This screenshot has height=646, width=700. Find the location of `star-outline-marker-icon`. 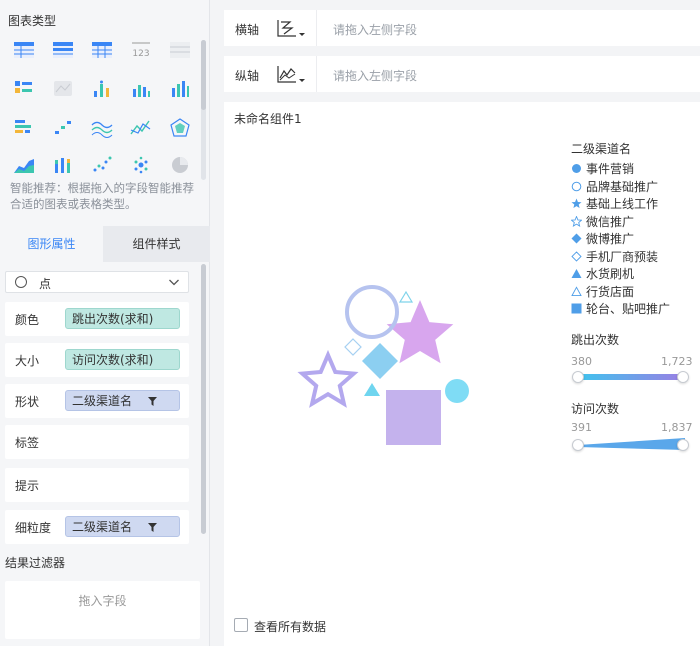

star-outline-marker-icon is located at coordinates (576, 221).